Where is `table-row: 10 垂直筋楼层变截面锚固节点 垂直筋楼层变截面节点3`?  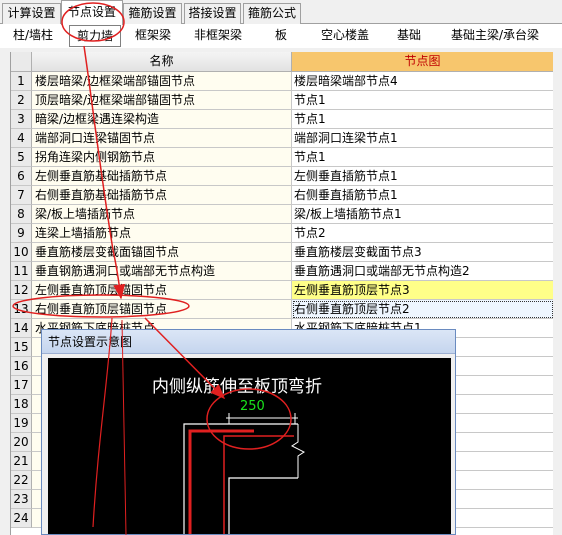 table-row: 10 垂直筋楼层变截面锚固节点 垂直筋楼层变截面节点3 is located at coordinates (282, 252).